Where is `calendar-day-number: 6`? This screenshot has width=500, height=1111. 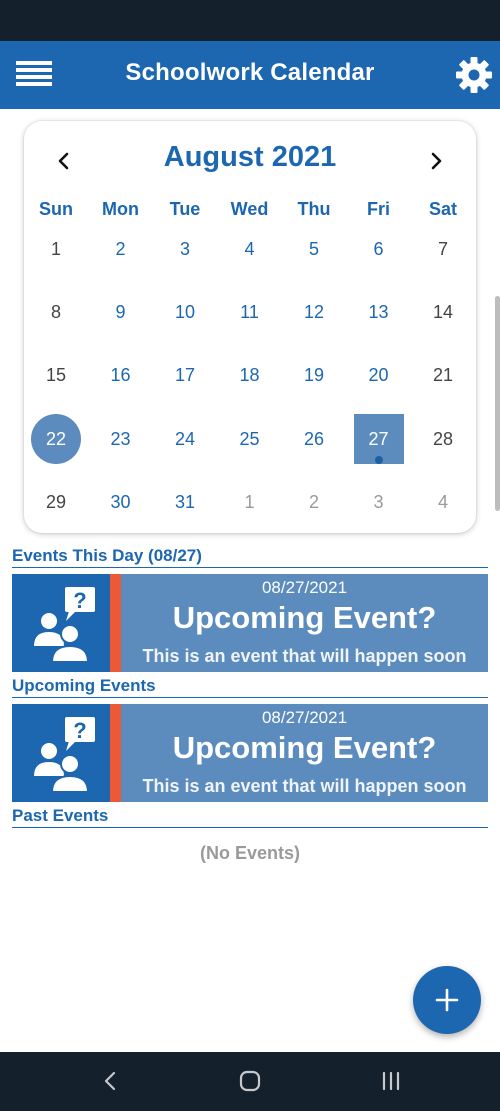 calendar-day-number: 6 is located at coordinates (378, 249).